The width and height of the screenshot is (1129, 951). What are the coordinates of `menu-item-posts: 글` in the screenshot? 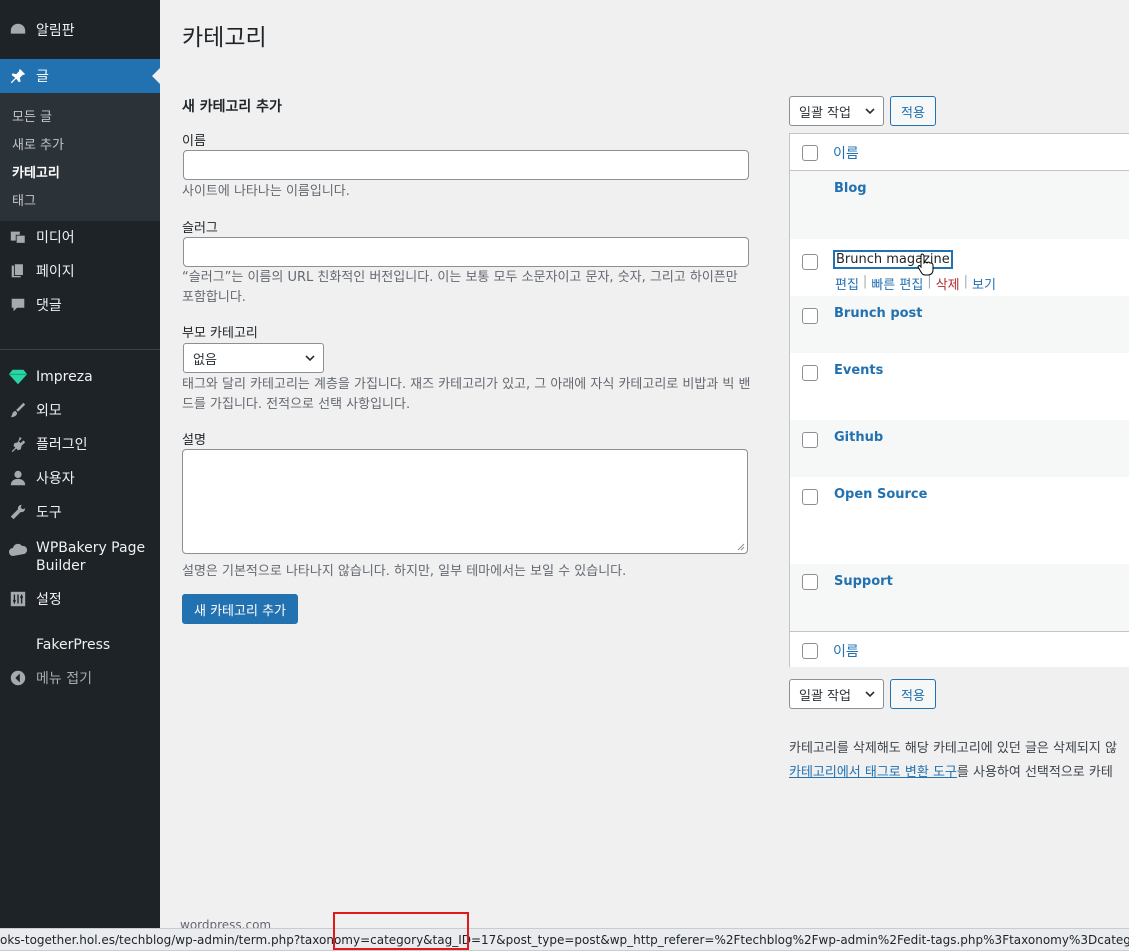 It's located at (80, 76).